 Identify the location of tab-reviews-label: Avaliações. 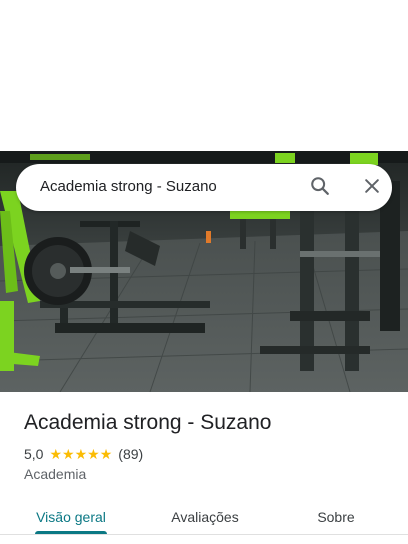
(205, 517).